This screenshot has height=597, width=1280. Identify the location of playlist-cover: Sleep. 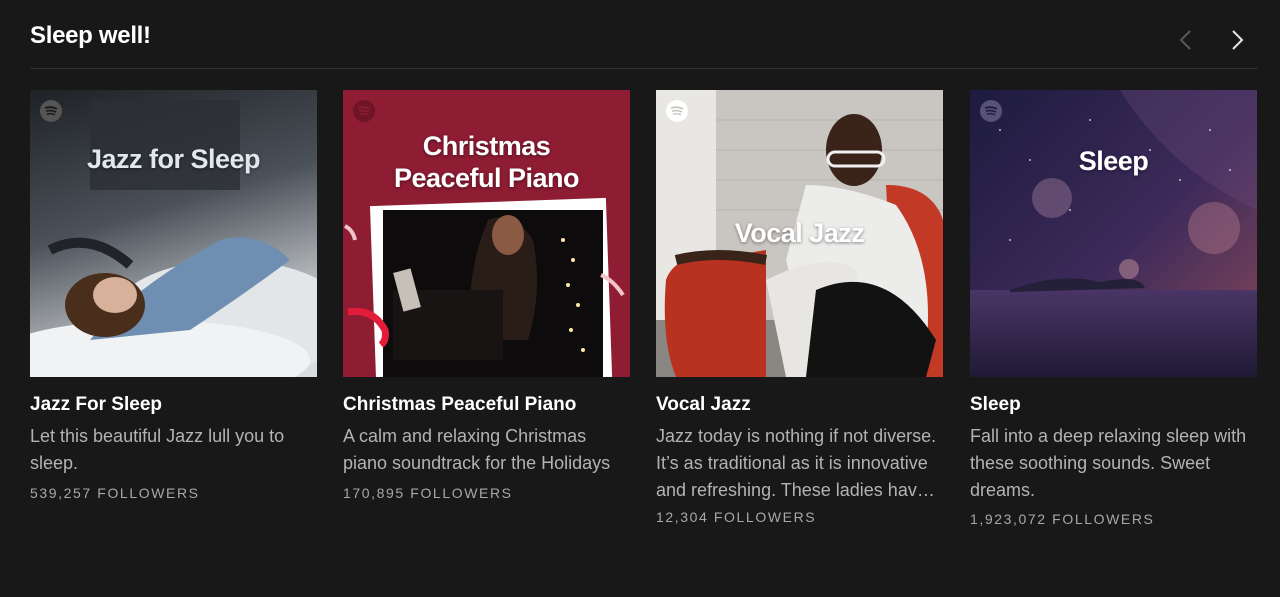
(1113, 233).